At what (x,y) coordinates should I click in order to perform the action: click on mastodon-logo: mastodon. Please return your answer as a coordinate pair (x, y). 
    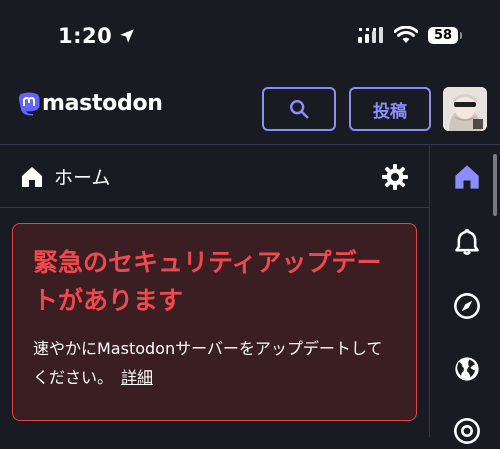
    Looking at the image, I should click on (90, 103).